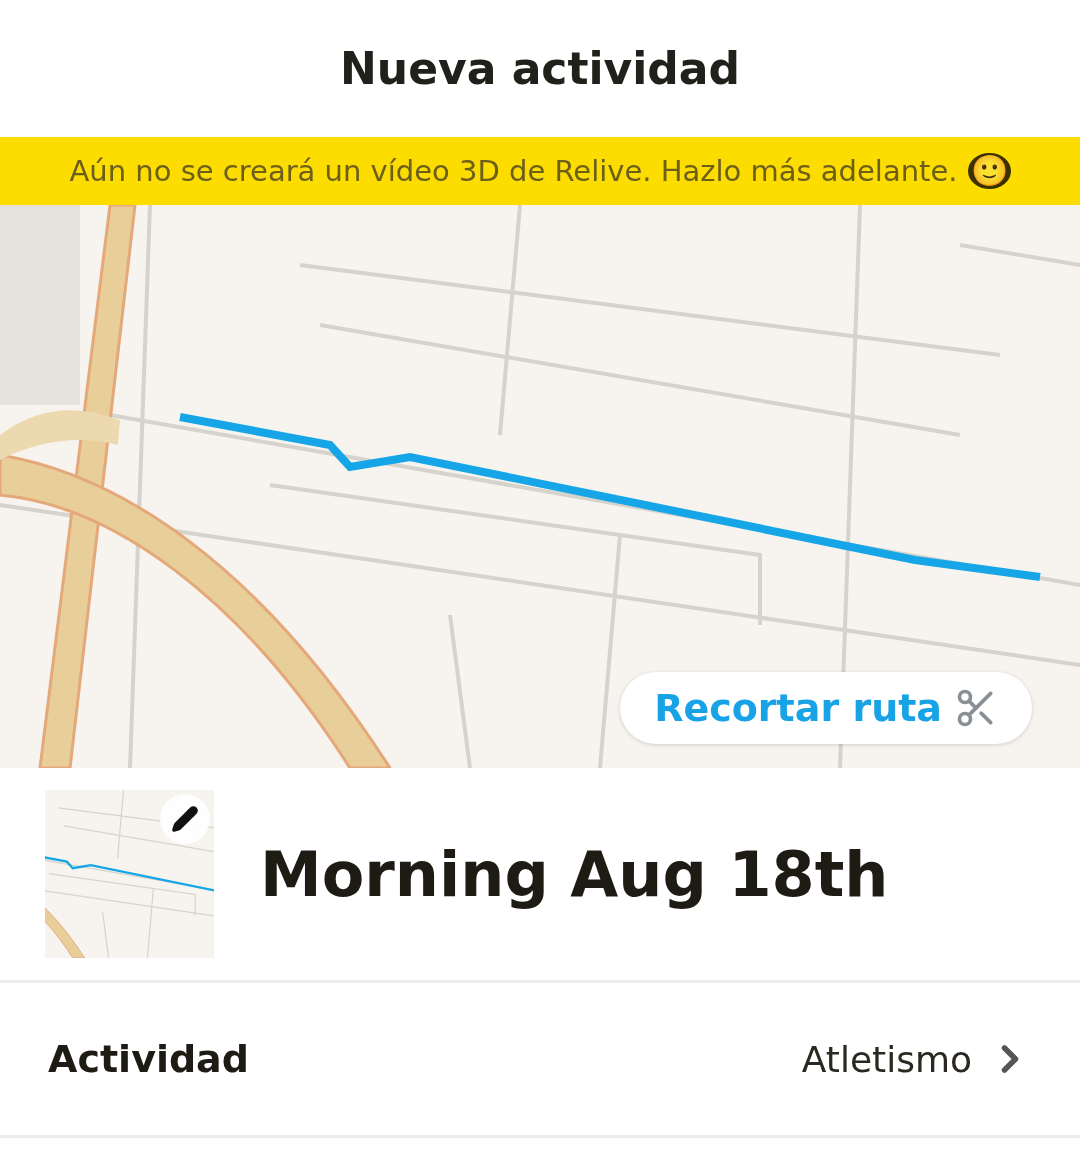 The height and width of the screenshot is (1165, 1080). I want to click on pencil-icon, so click(185, 819).